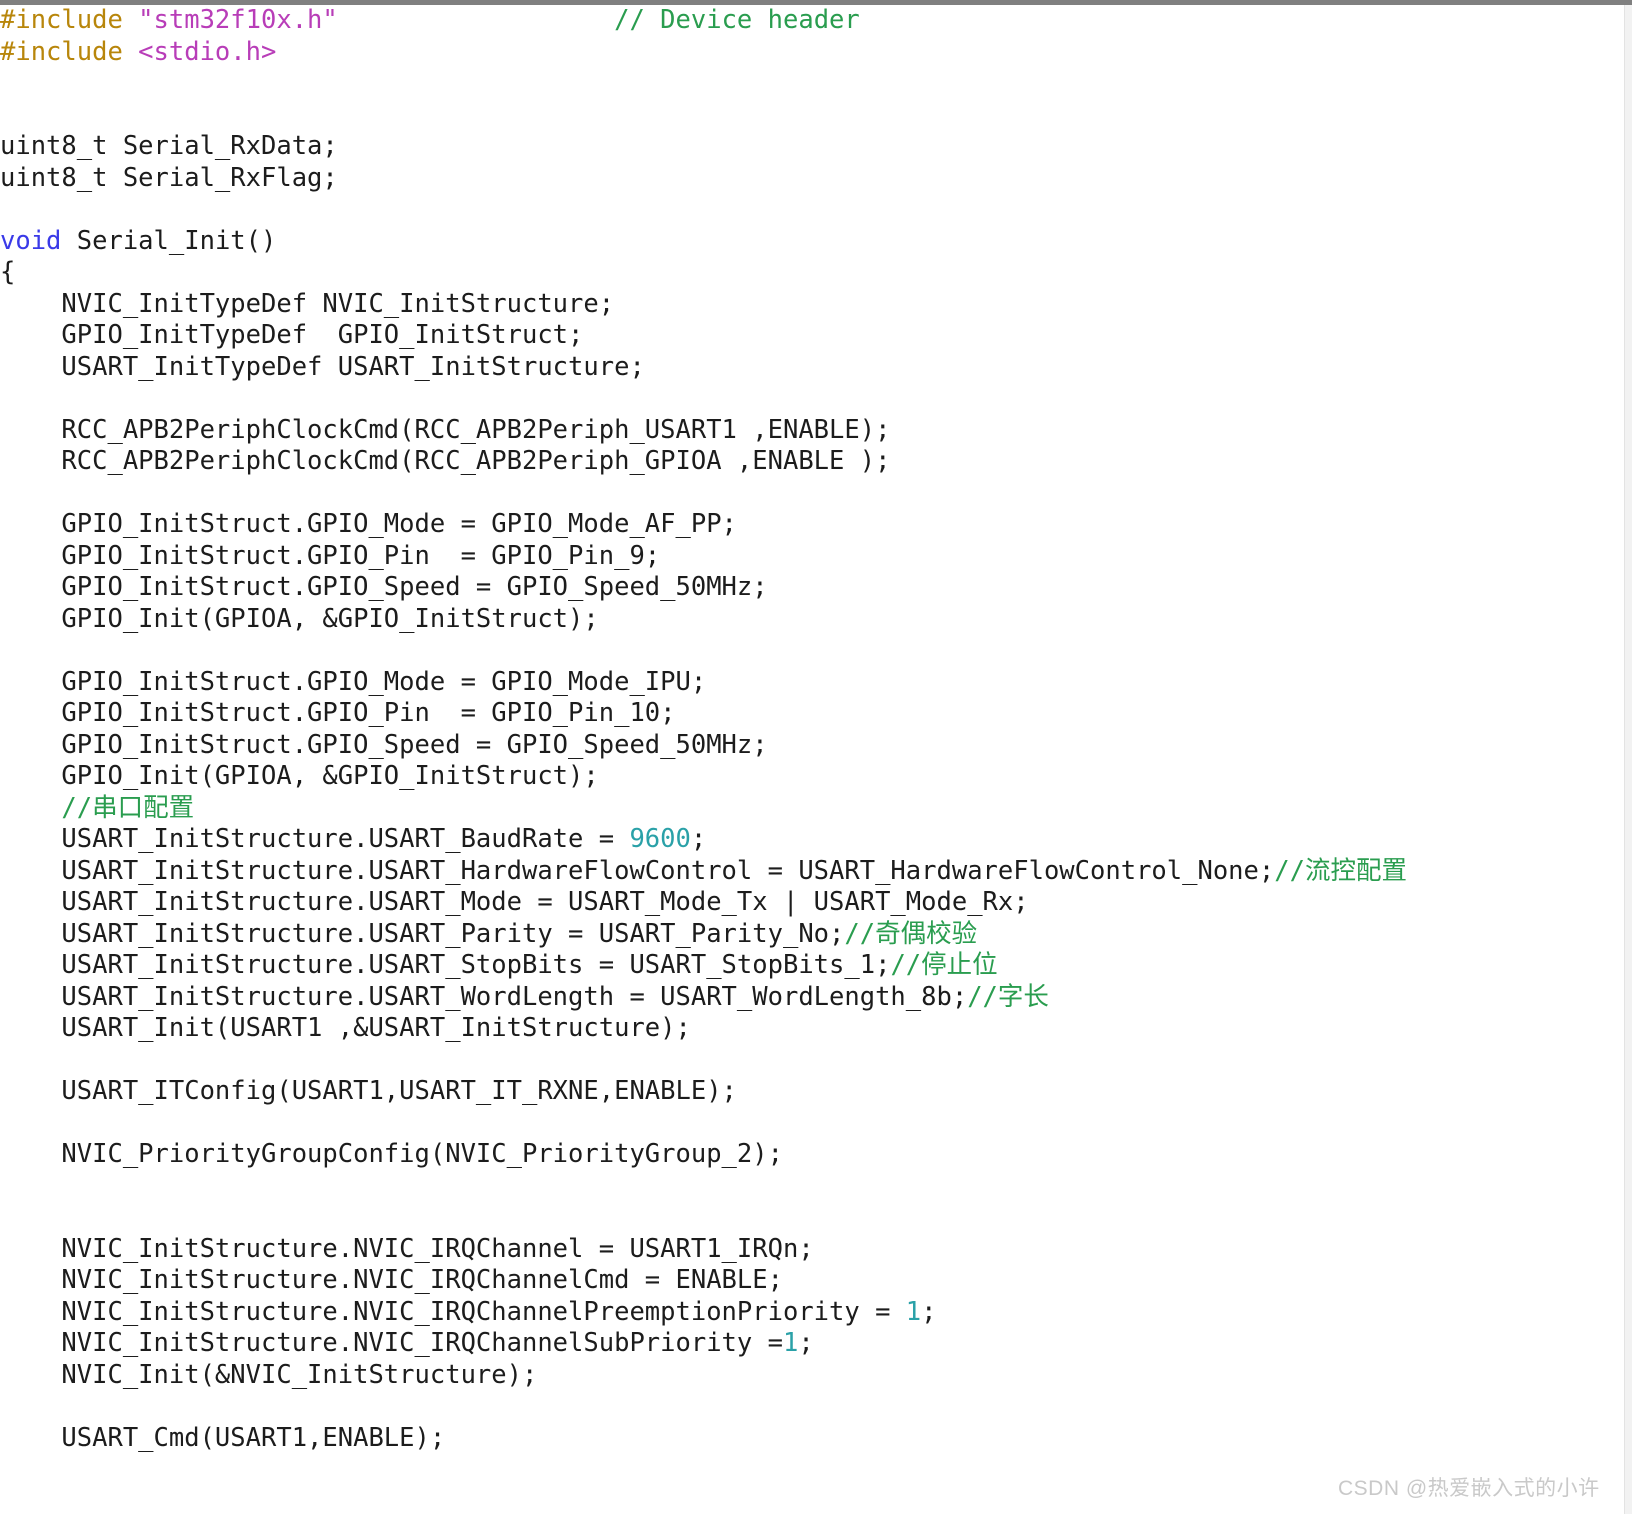 The image size is (1632, 1514). Describe the element at coordinates (128, 807) in the screenshot. I see `code-token-cmt: //串口配置` at that location.